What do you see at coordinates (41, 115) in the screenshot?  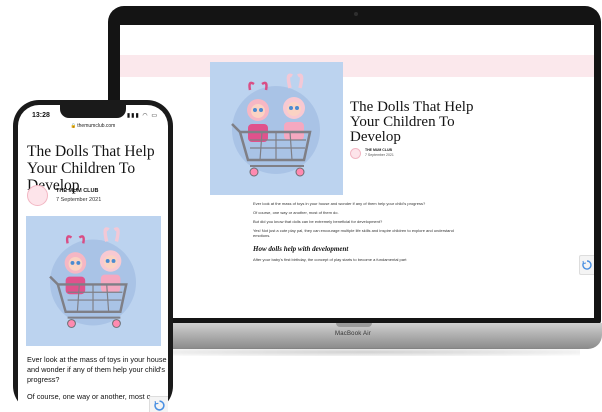 I see `status-time: 13:28` at bounding box center [41, 115].